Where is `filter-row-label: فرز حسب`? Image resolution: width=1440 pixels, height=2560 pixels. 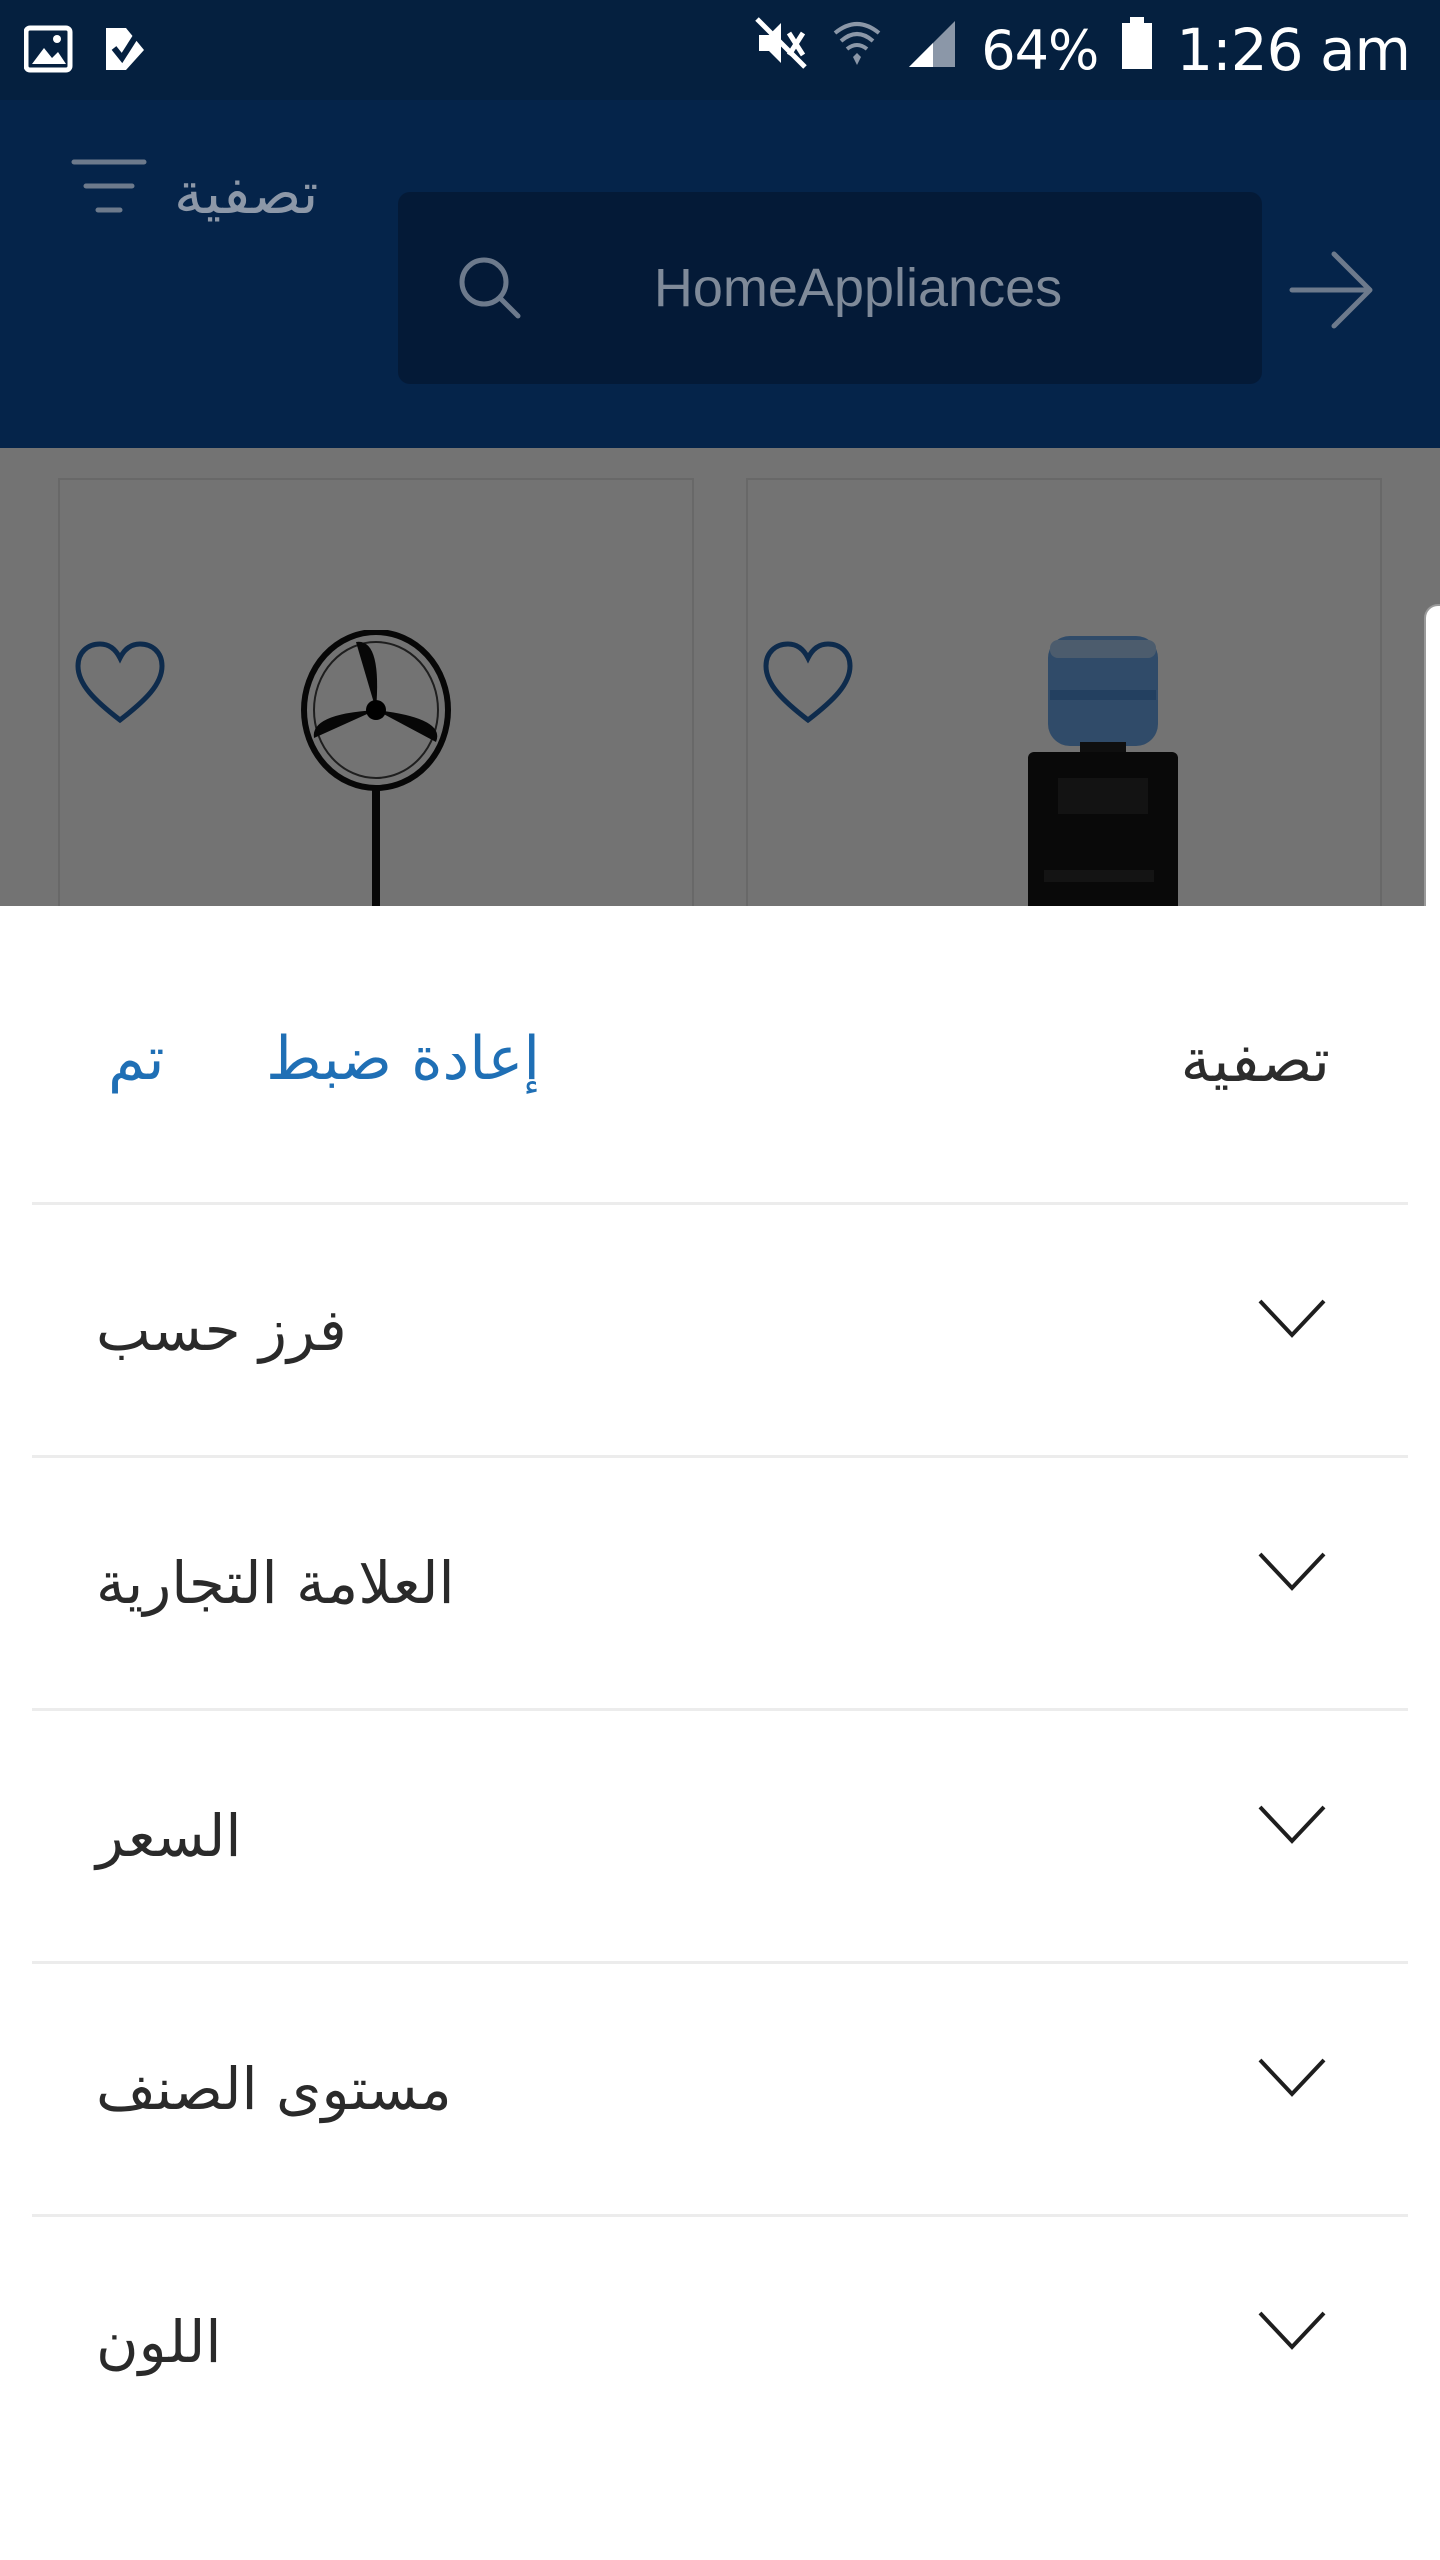
filter-row-label: فرز حسب is located at coordinates (221, 1330).